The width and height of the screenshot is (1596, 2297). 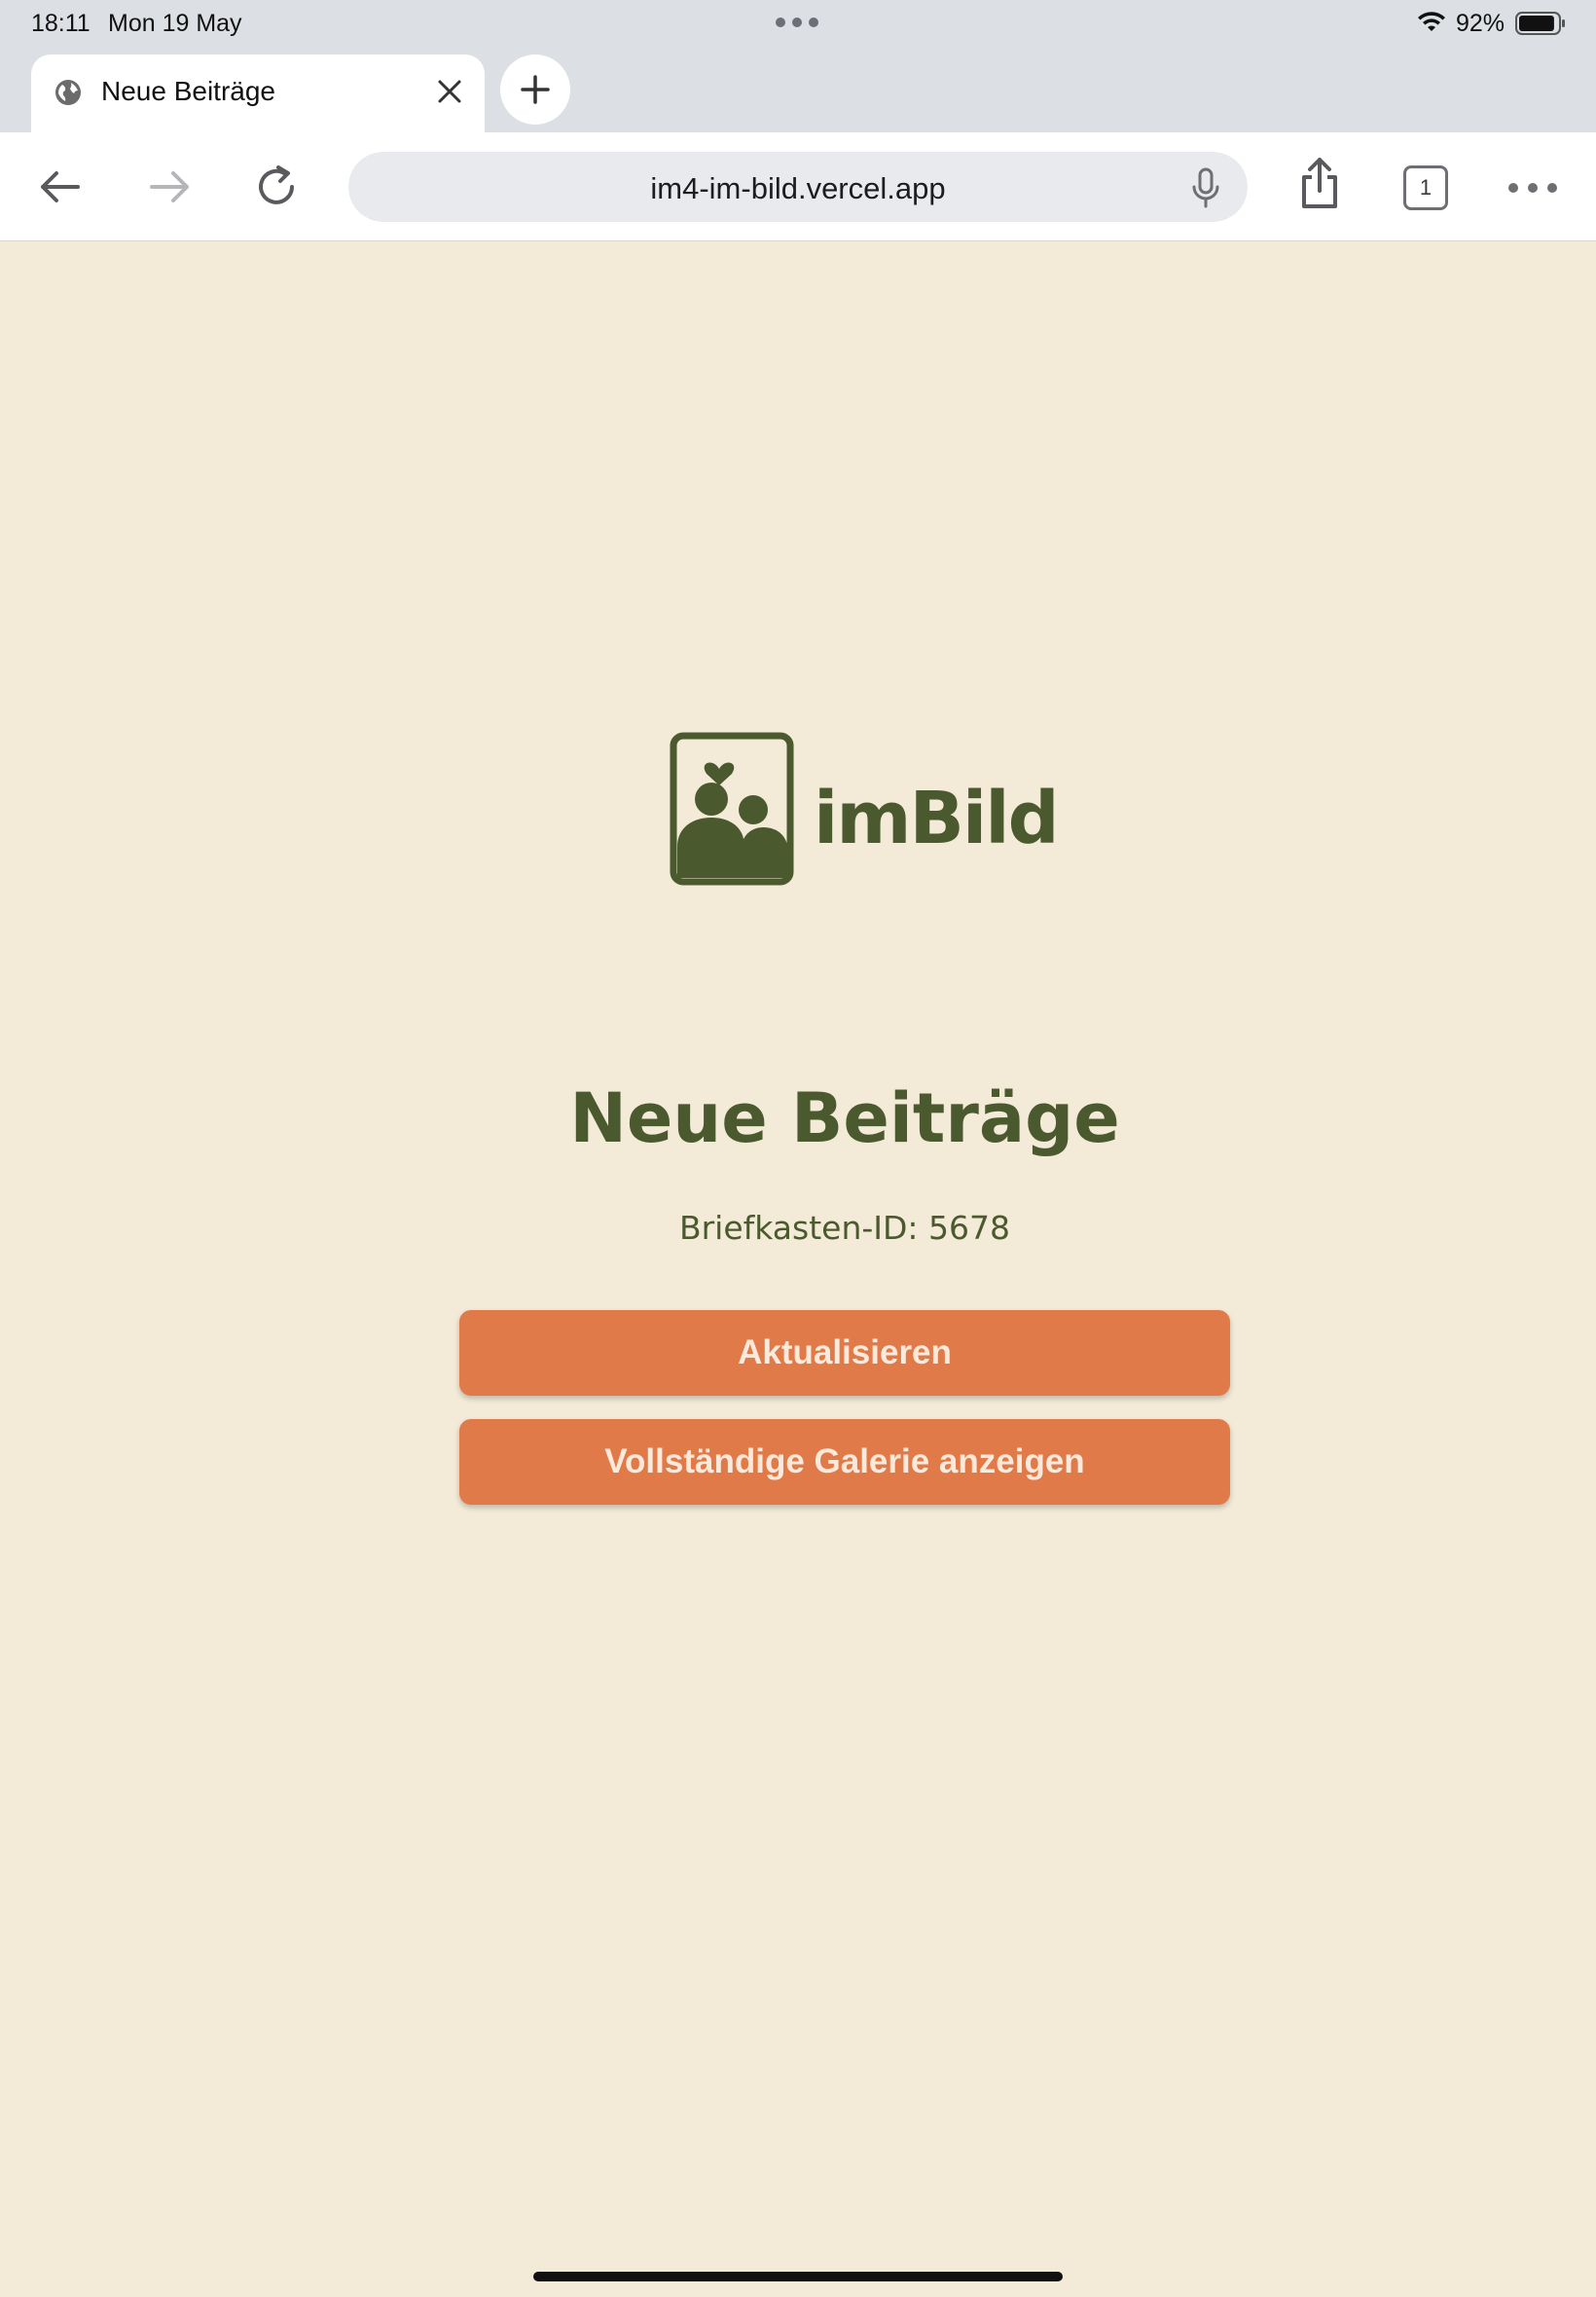 I want to click on tab-title: Neue Beiträge, so click(x=188, y=91).